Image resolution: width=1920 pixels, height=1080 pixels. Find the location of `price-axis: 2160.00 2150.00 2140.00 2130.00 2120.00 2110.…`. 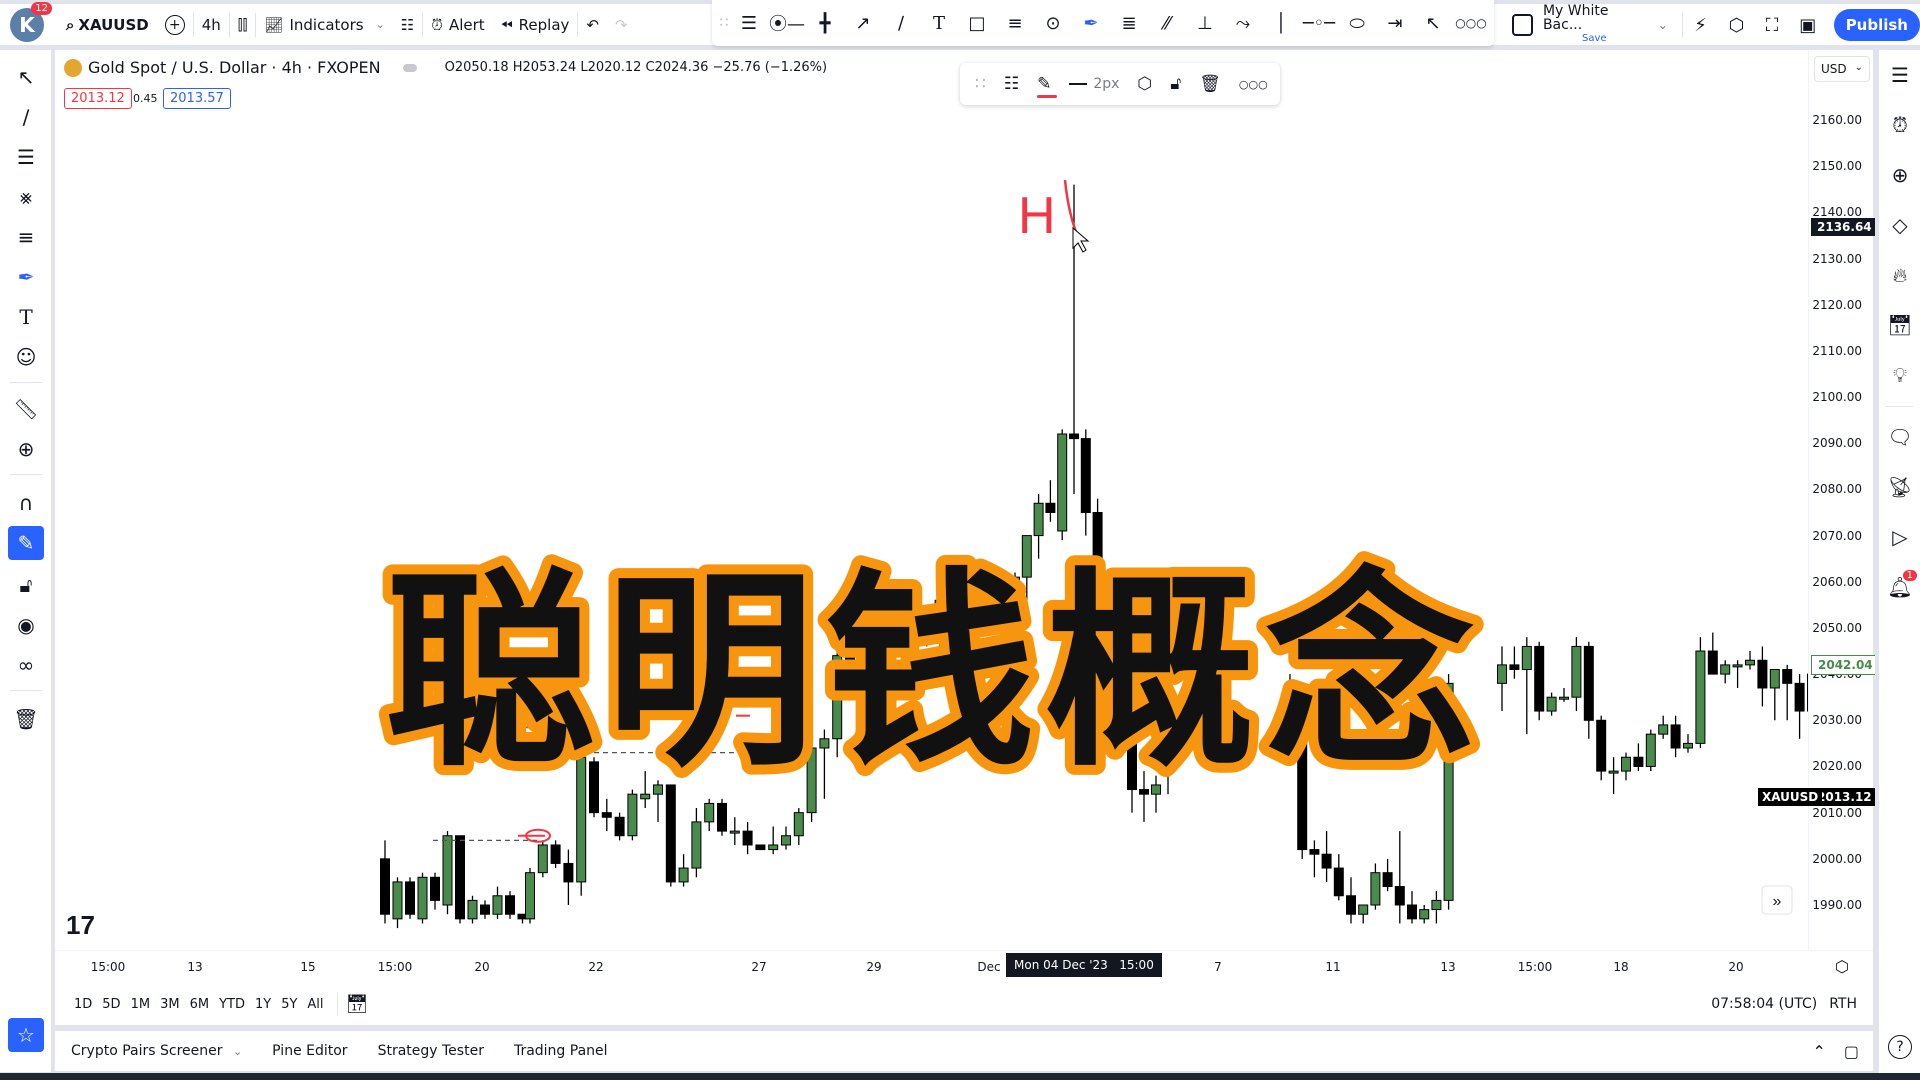

price-axis: 2160.00 2150.00 2140.00 2130.00 2120.00 2110.… is located at coordinates (1844, 515).